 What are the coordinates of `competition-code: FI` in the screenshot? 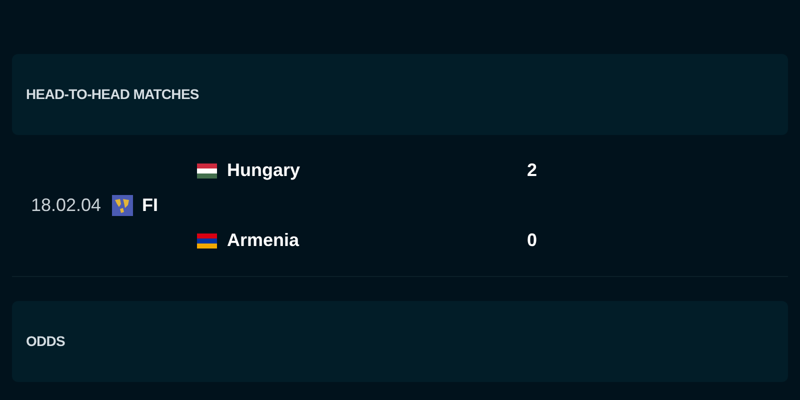 It's located at (150, 205).